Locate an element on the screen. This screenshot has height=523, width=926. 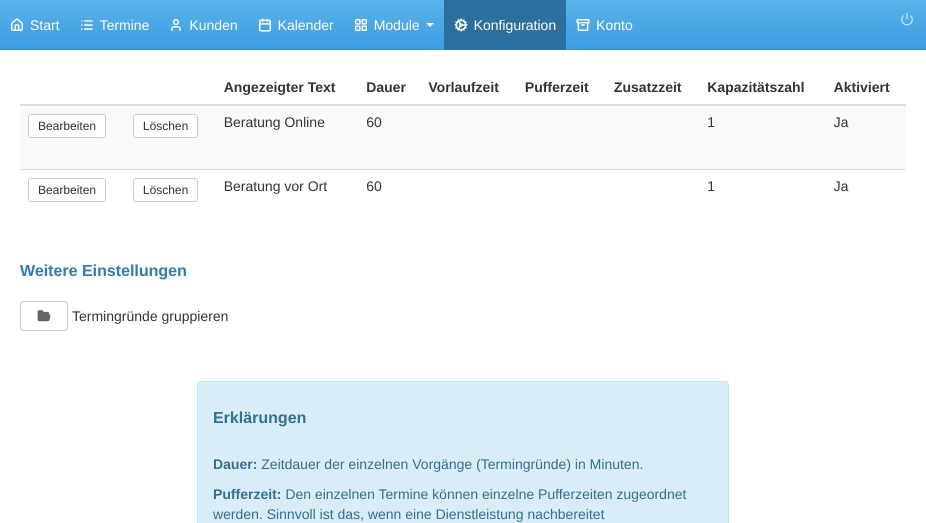
column-header: Vorlaufzeit is located at coordinates (463, 87).